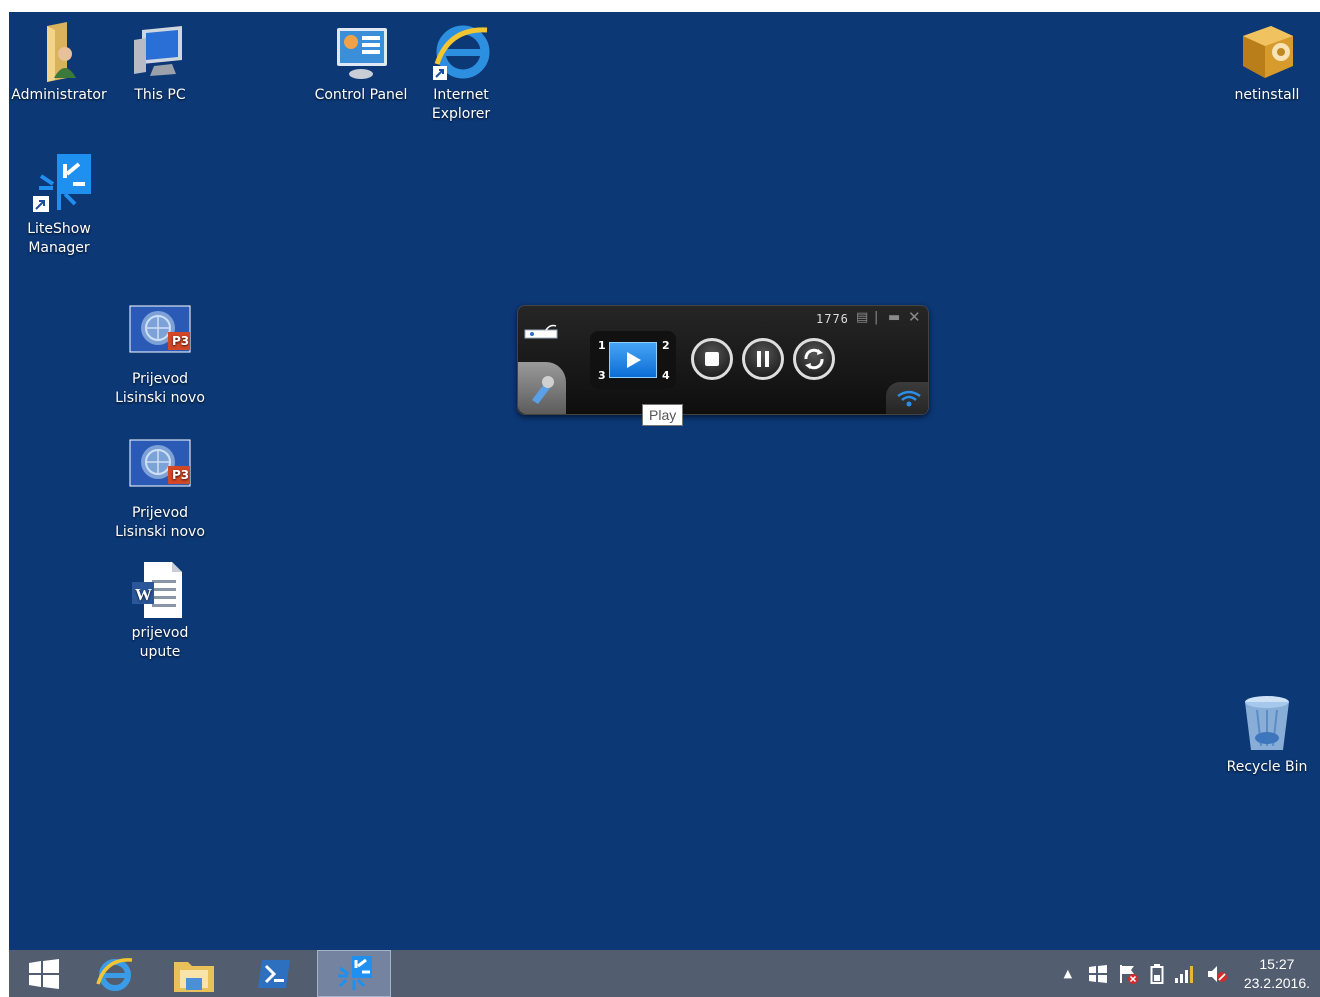  I want to click on file-explorer-icon, so click(194, 976).